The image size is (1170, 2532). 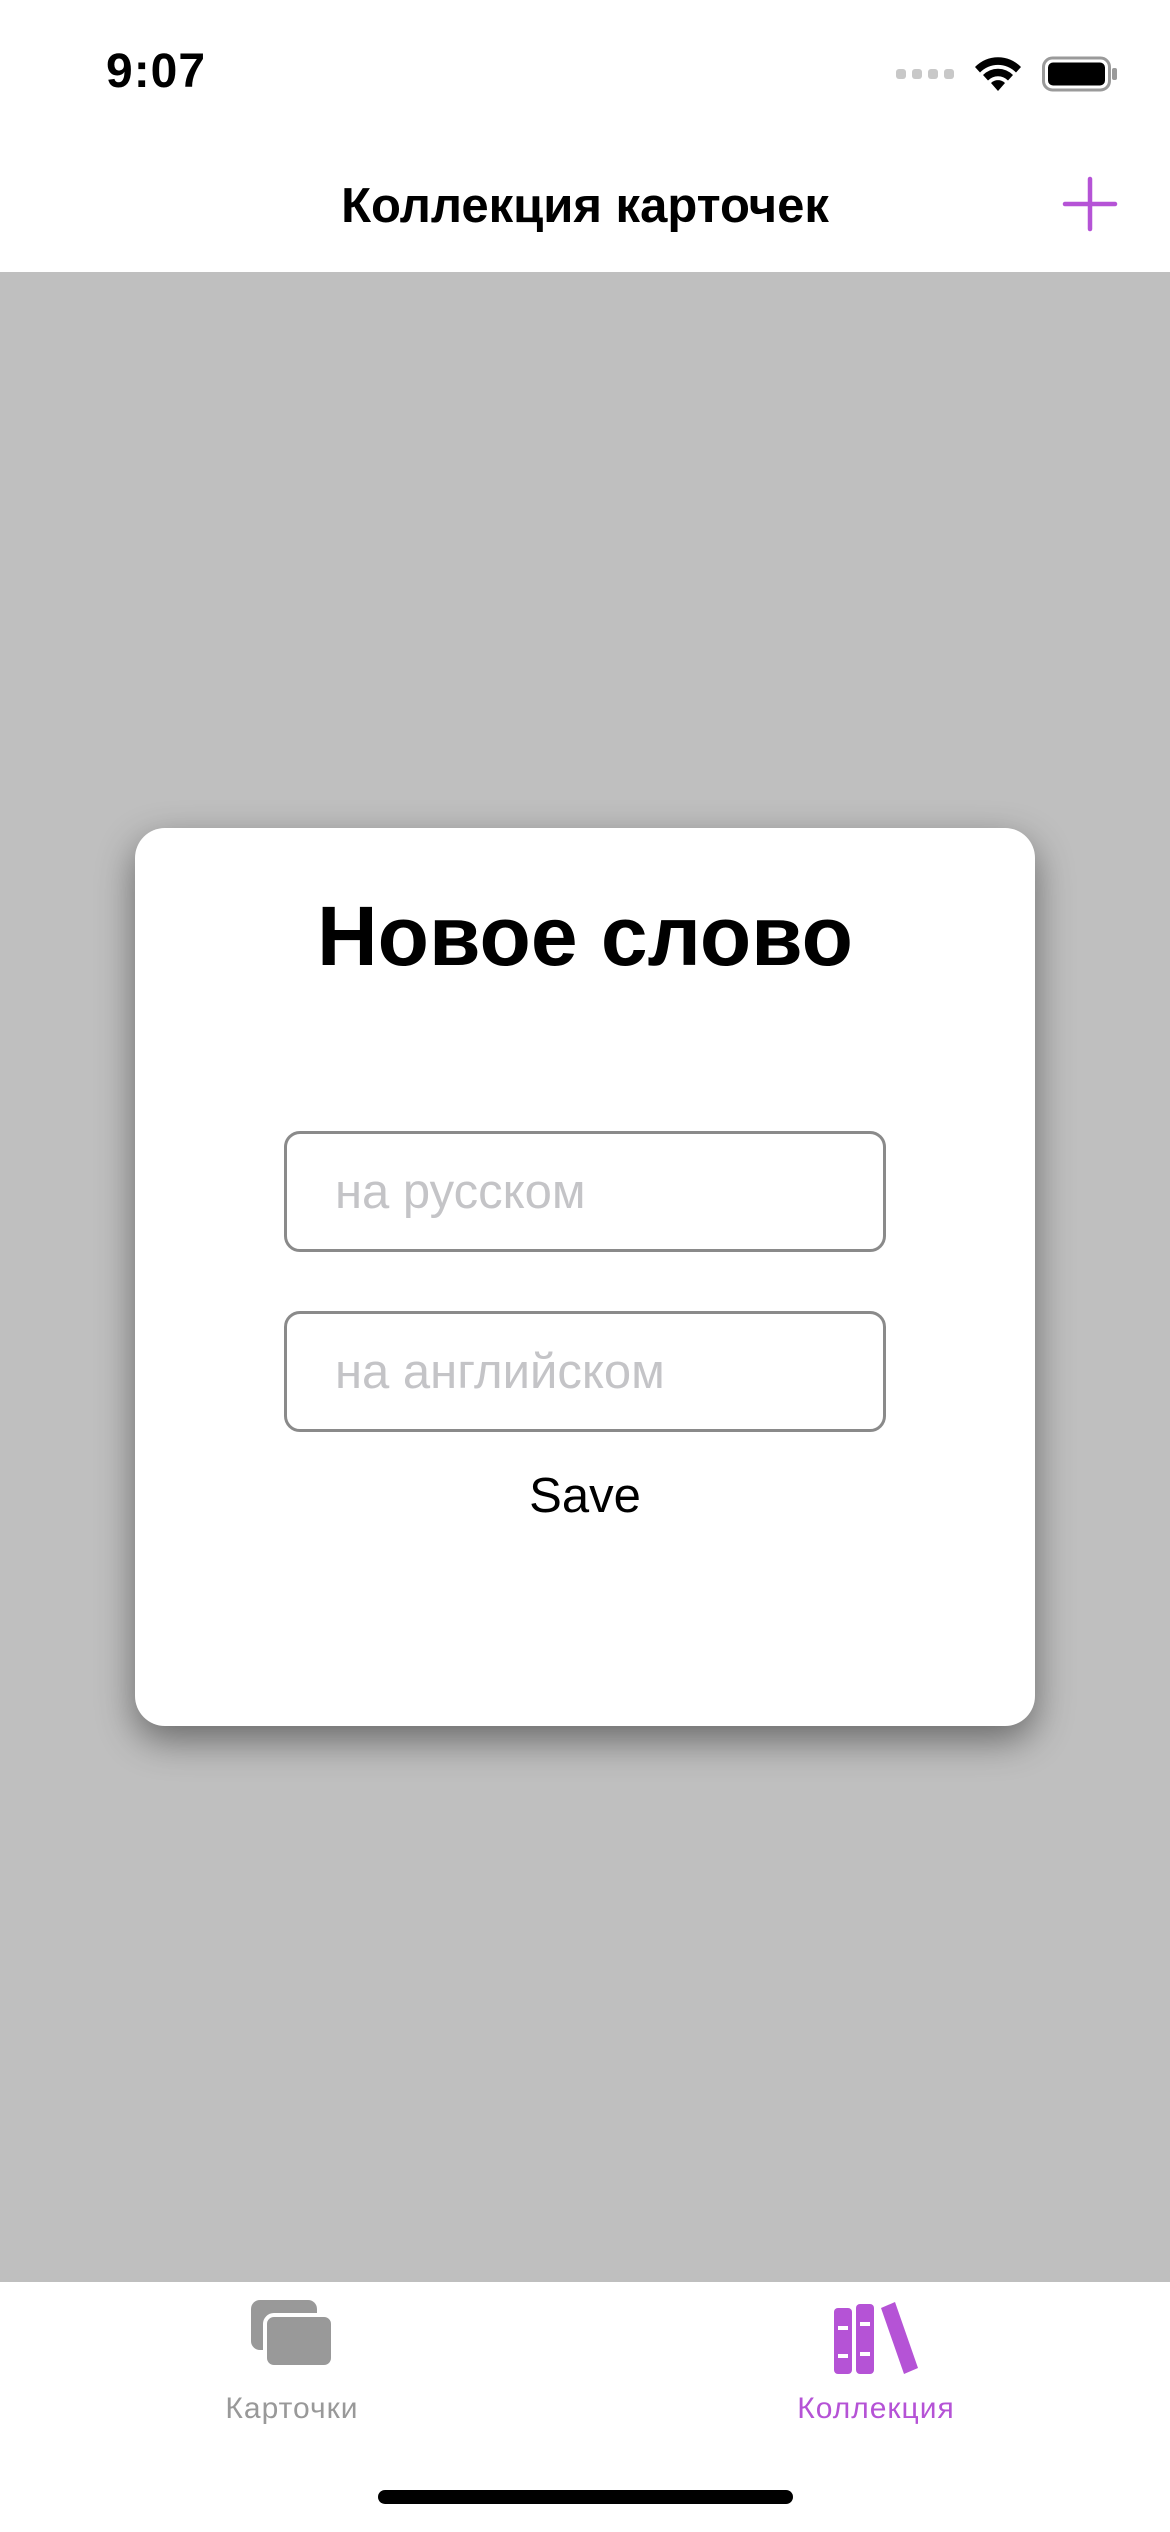 I want to click on english-word-input, so click(x=585, y=1371).